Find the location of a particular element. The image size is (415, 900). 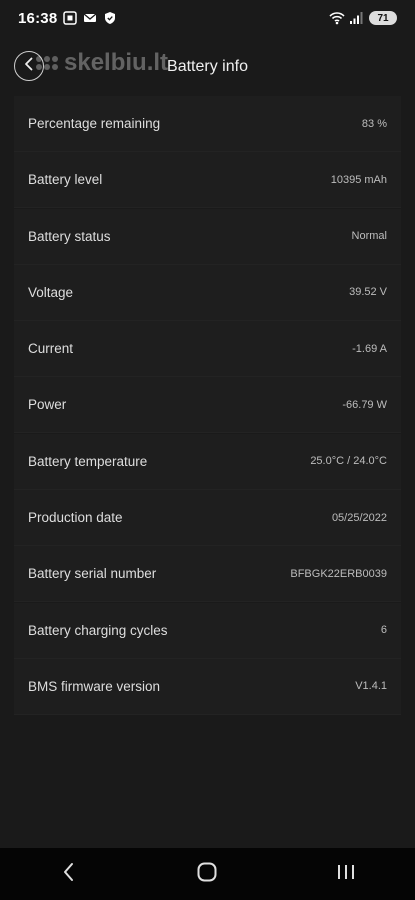

row-label: Voltage is located at coordinates (51, 292).